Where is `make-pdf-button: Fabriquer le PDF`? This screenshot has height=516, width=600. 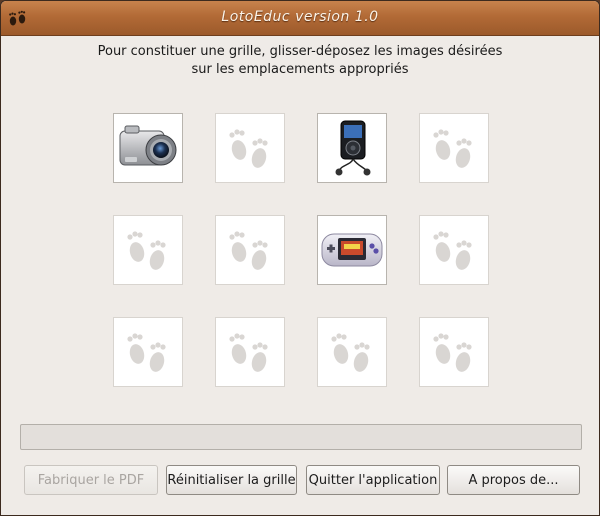 make-pdf-button: Fabriquer le PDF is located at coordinates (91, 480).